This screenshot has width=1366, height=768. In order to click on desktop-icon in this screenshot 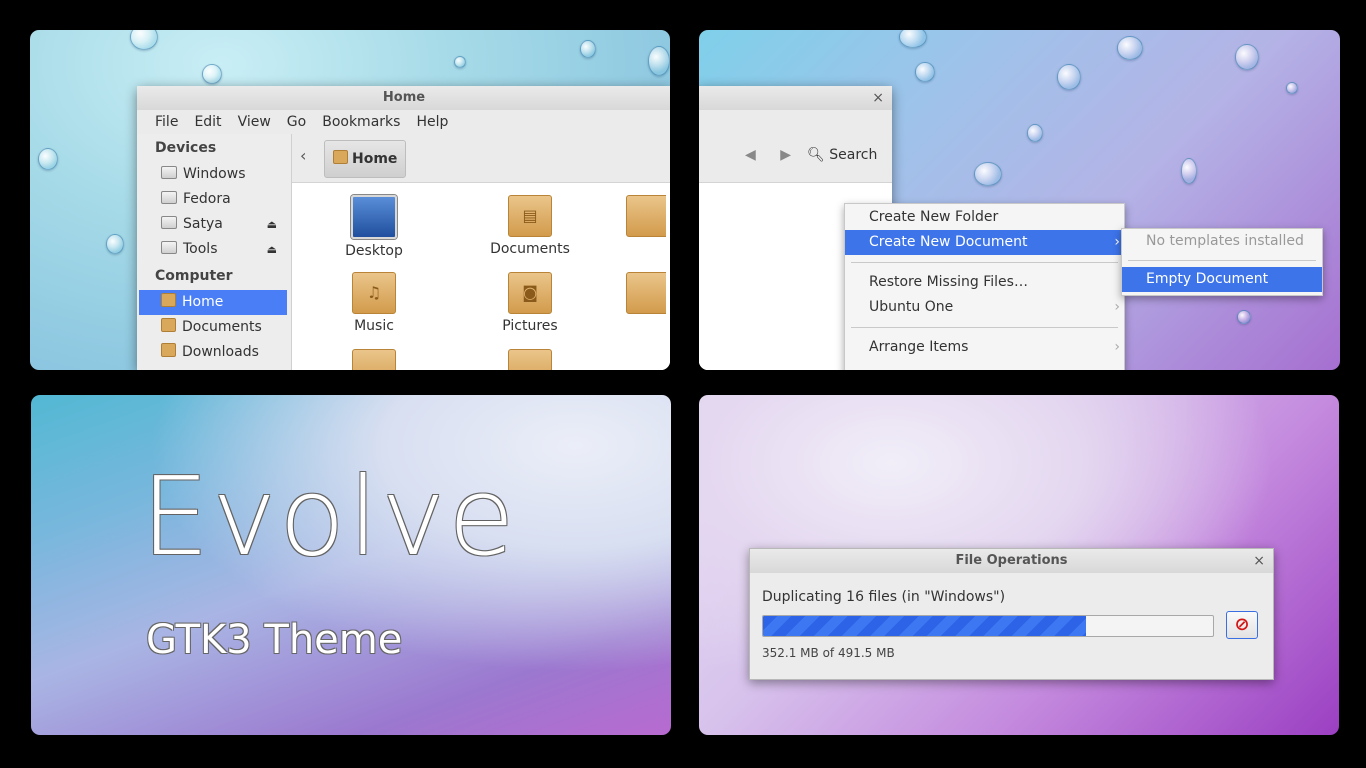, I will do `click(374, 217)`.